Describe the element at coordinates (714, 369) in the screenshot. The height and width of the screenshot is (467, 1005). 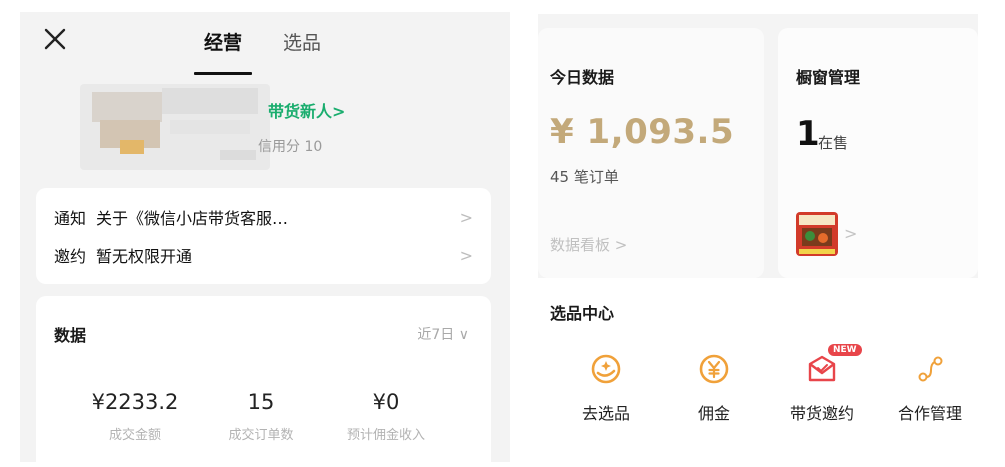
I see `commission-icon` at that location.